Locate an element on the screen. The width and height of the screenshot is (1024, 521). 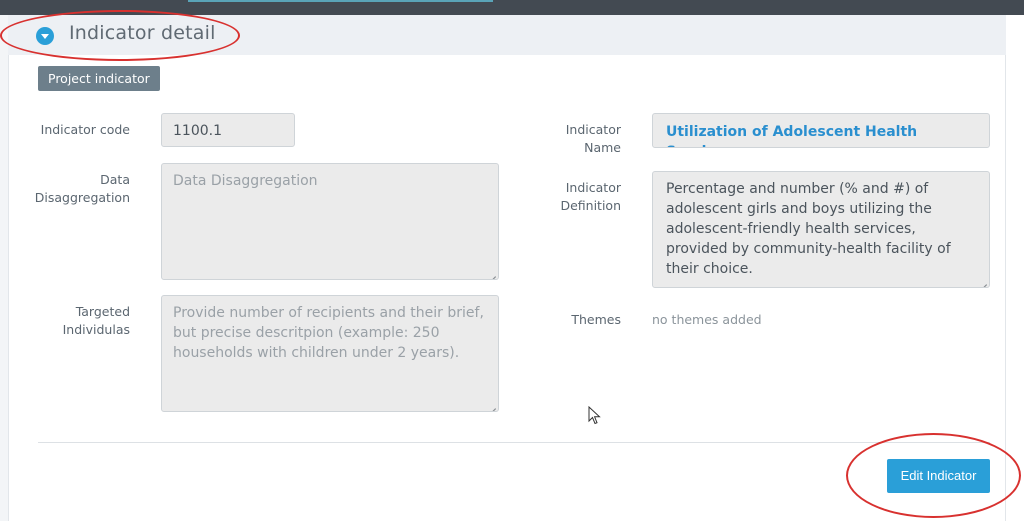
themes-label: Themes is located at coordinates (596, 319).